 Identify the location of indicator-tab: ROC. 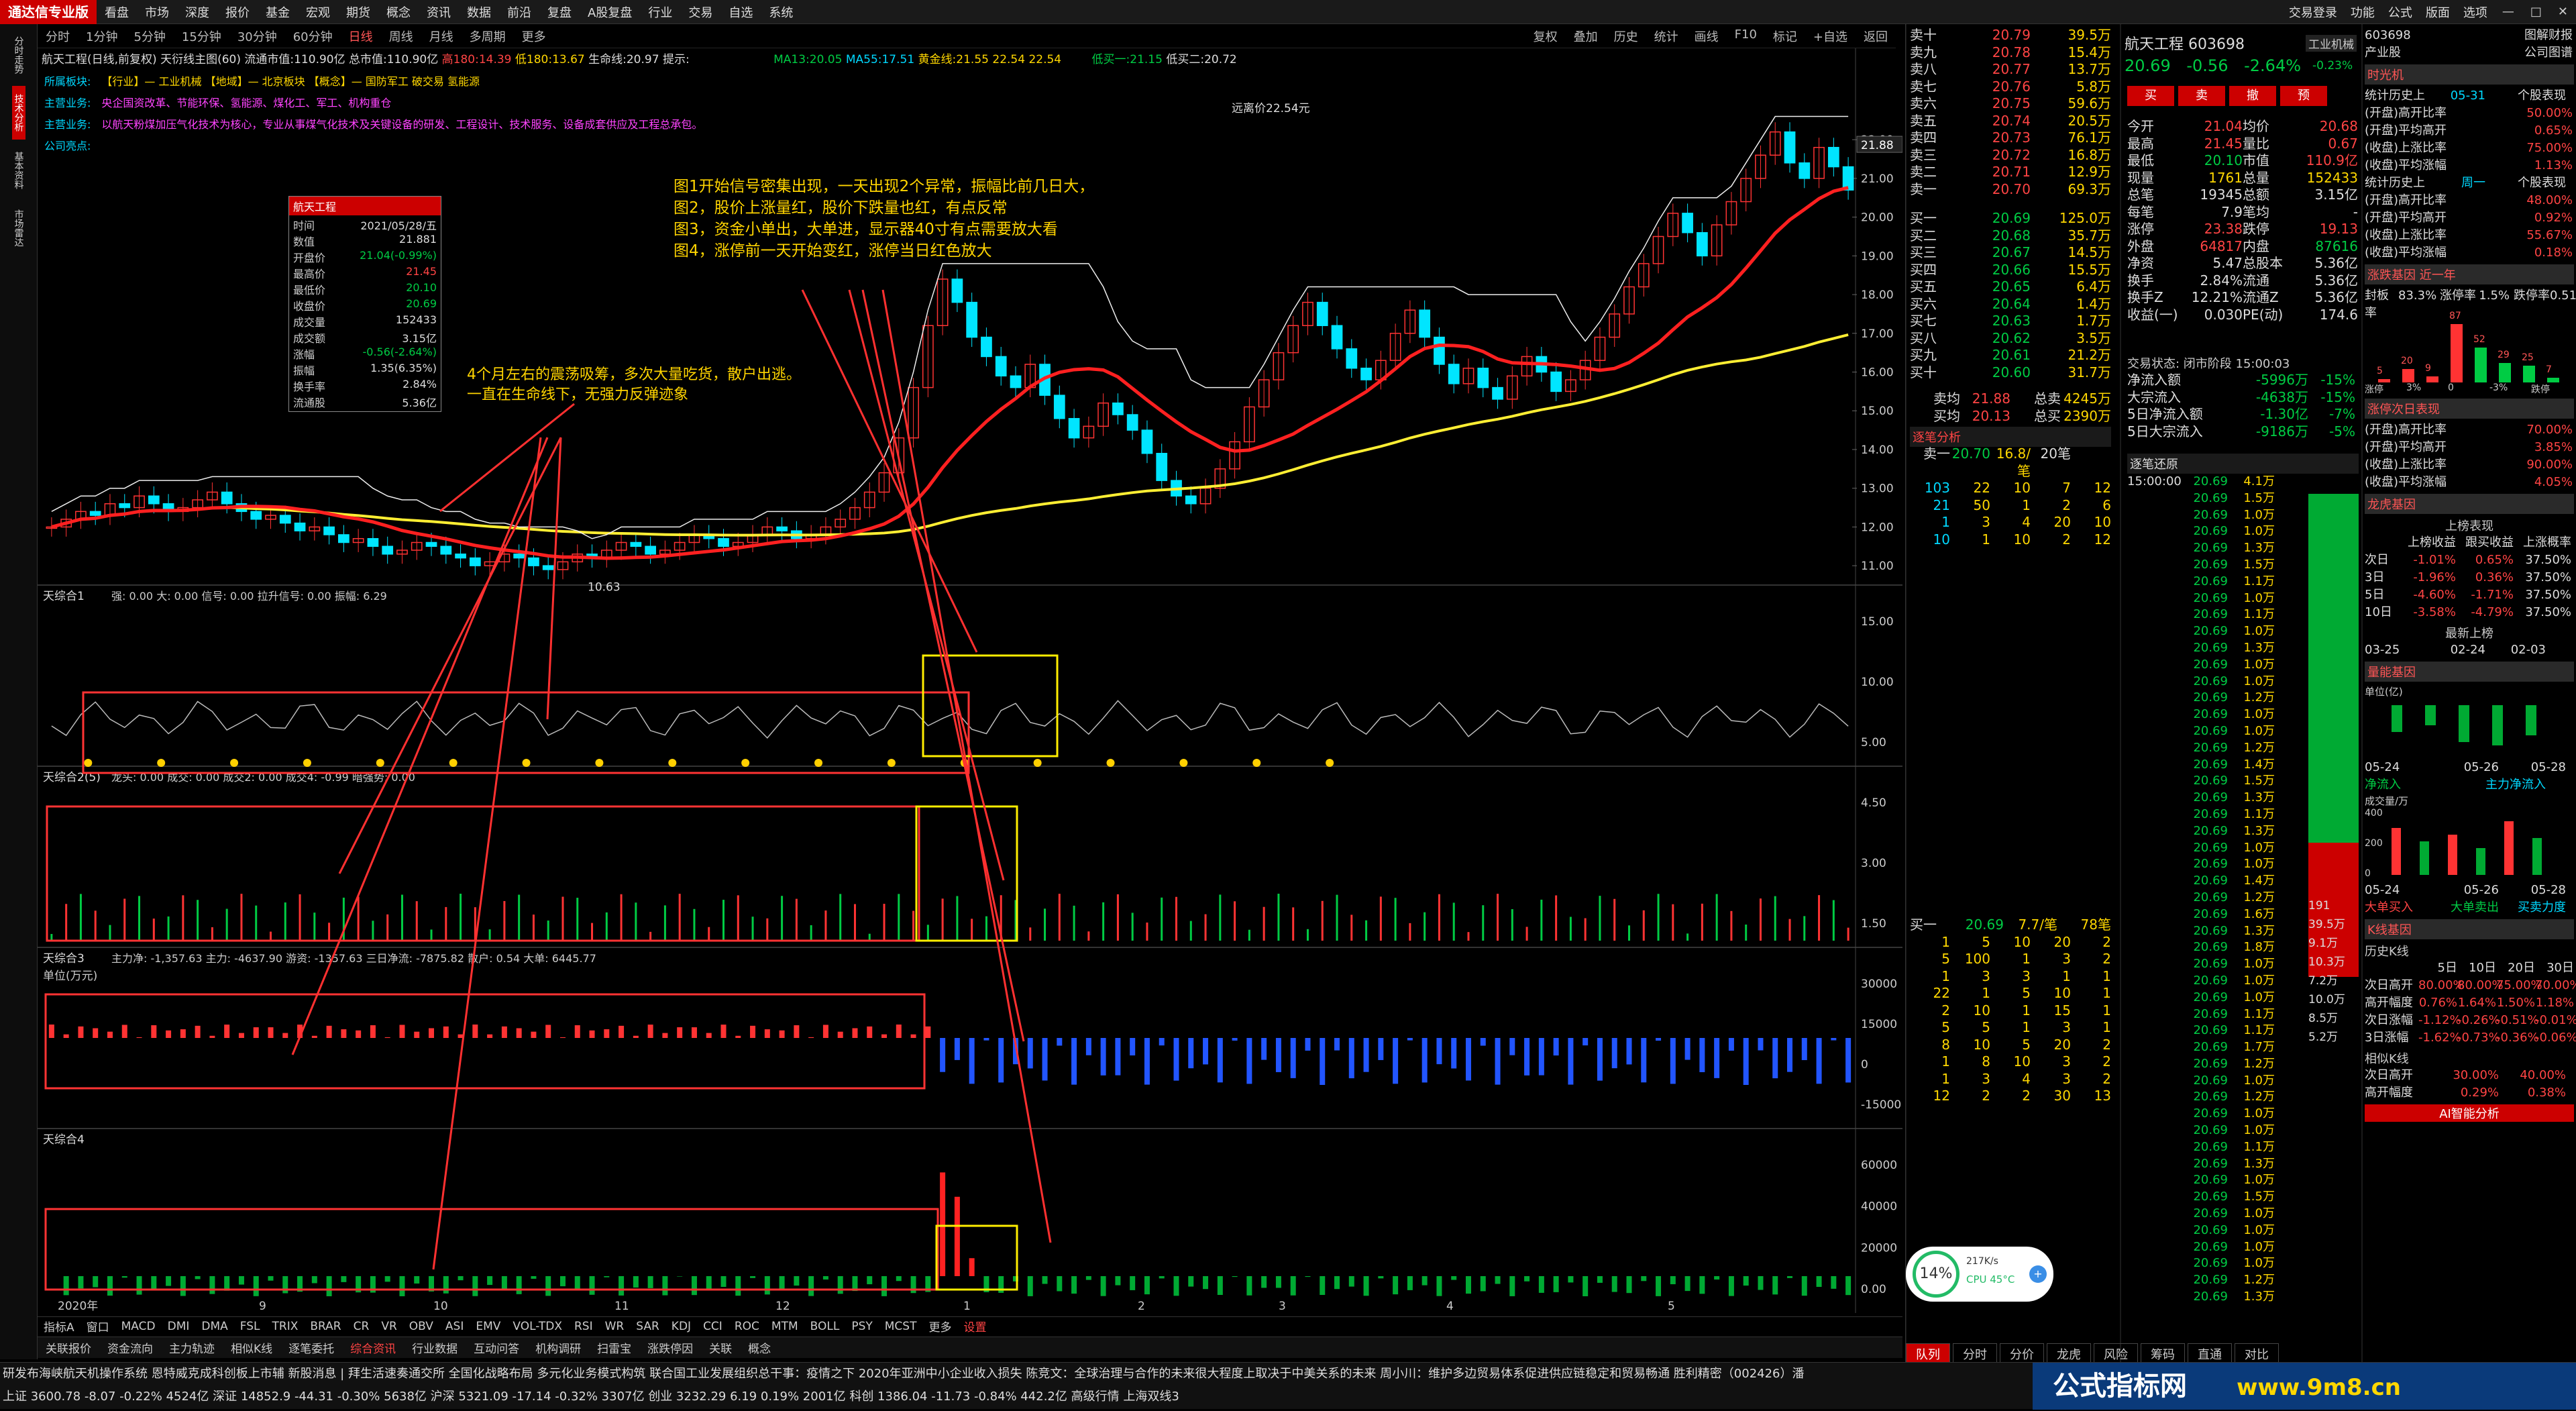
(747, 1327).